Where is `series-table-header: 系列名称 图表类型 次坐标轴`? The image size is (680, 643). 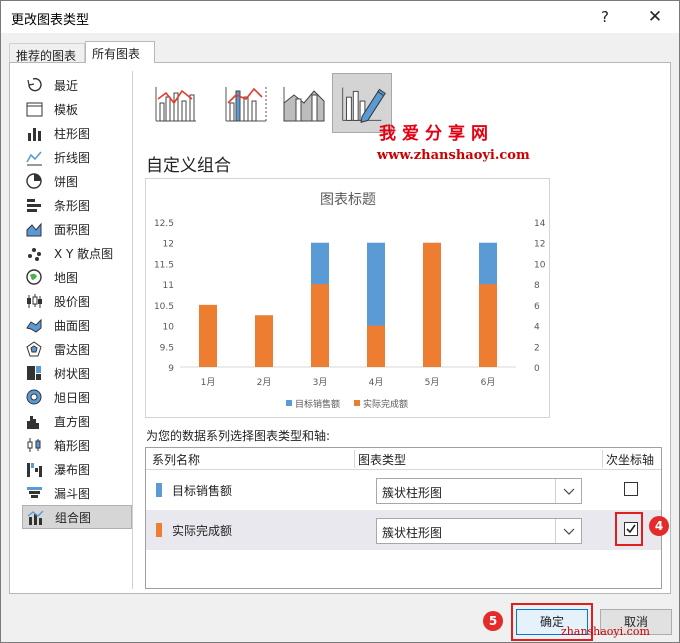
series-table-header: 系列名称 图表类型 次坐标轴 is located at coordinates (403, 459).